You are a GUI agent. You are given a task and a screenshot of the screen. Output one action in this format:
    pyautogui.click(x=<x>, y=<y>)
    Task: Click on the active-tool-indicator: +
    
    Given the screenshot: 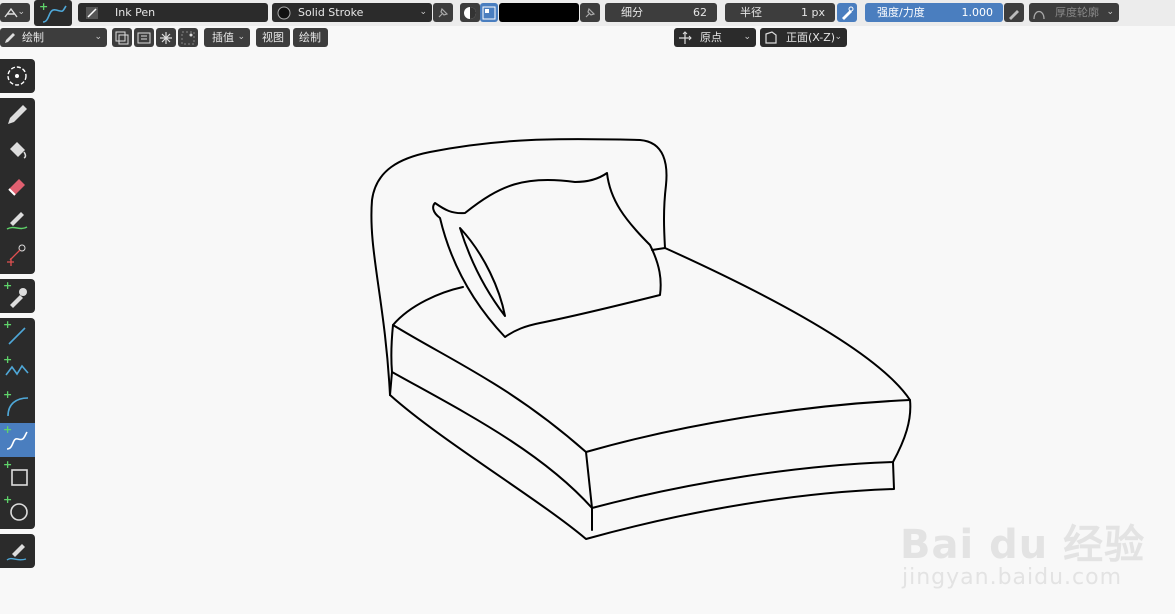 What is the action you would take?
    pyautogui.click(x=53, y=13)
    